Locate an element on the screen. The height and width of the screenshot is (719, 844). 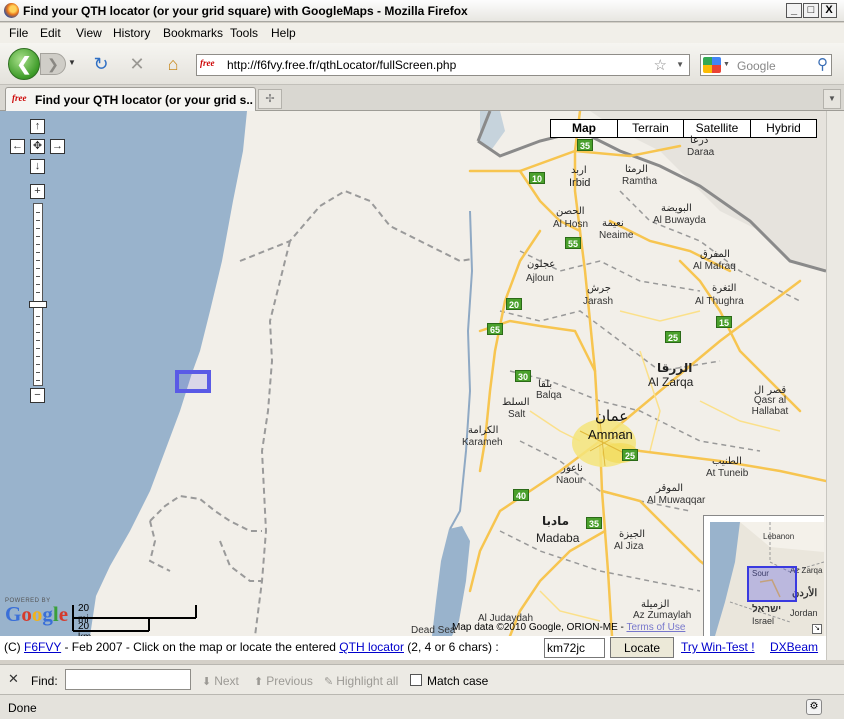
addon-icon: ⚙ is located at coordinates (814, 707).